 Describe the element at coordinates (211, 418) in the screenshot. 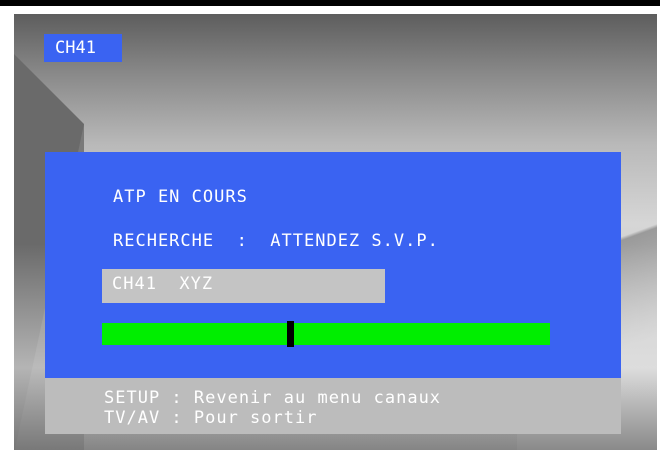

I see `help-exit: TV/AV : Pour sortir` at that location.